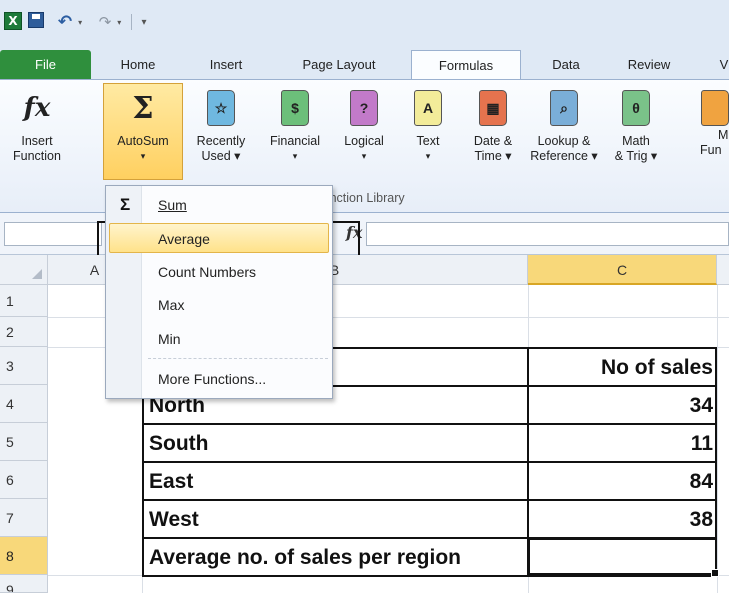  What do you see at coordinates (184, 239) in the screenshot?
I see `menu-item-average-label: Average` at bounding box center [184, 239].